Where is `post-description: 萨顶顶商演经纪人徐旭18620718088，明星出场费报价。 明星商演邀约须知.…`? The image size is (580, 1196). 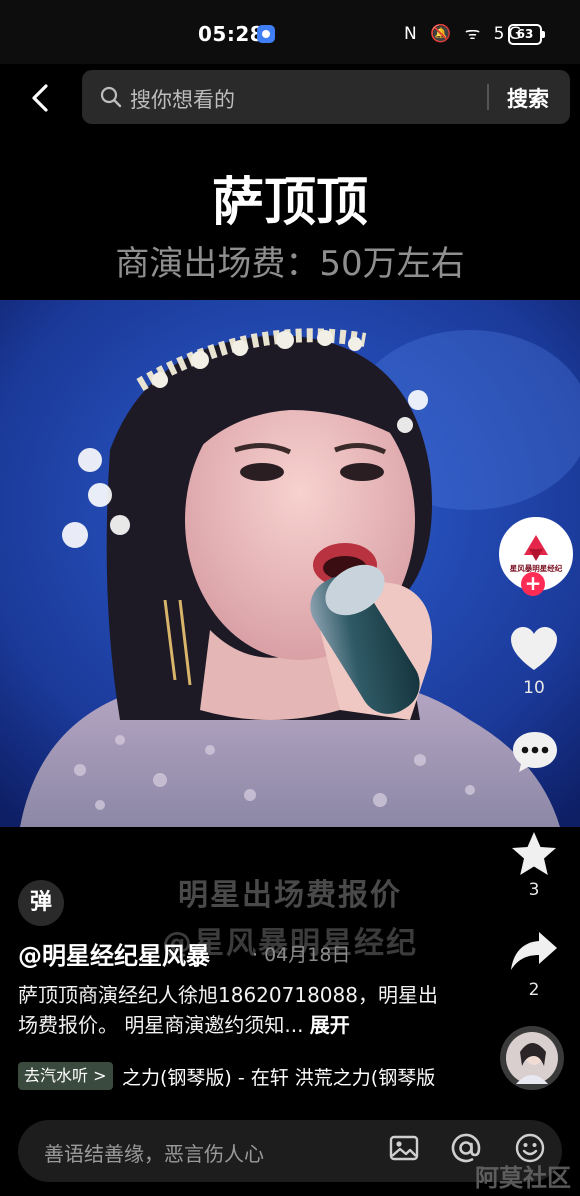 post-description: 萨顶顶商演经纪人徐旭18620718088，明星出场费报价。 明星商演邀约须知.… is located at coordinates (228, 1010).